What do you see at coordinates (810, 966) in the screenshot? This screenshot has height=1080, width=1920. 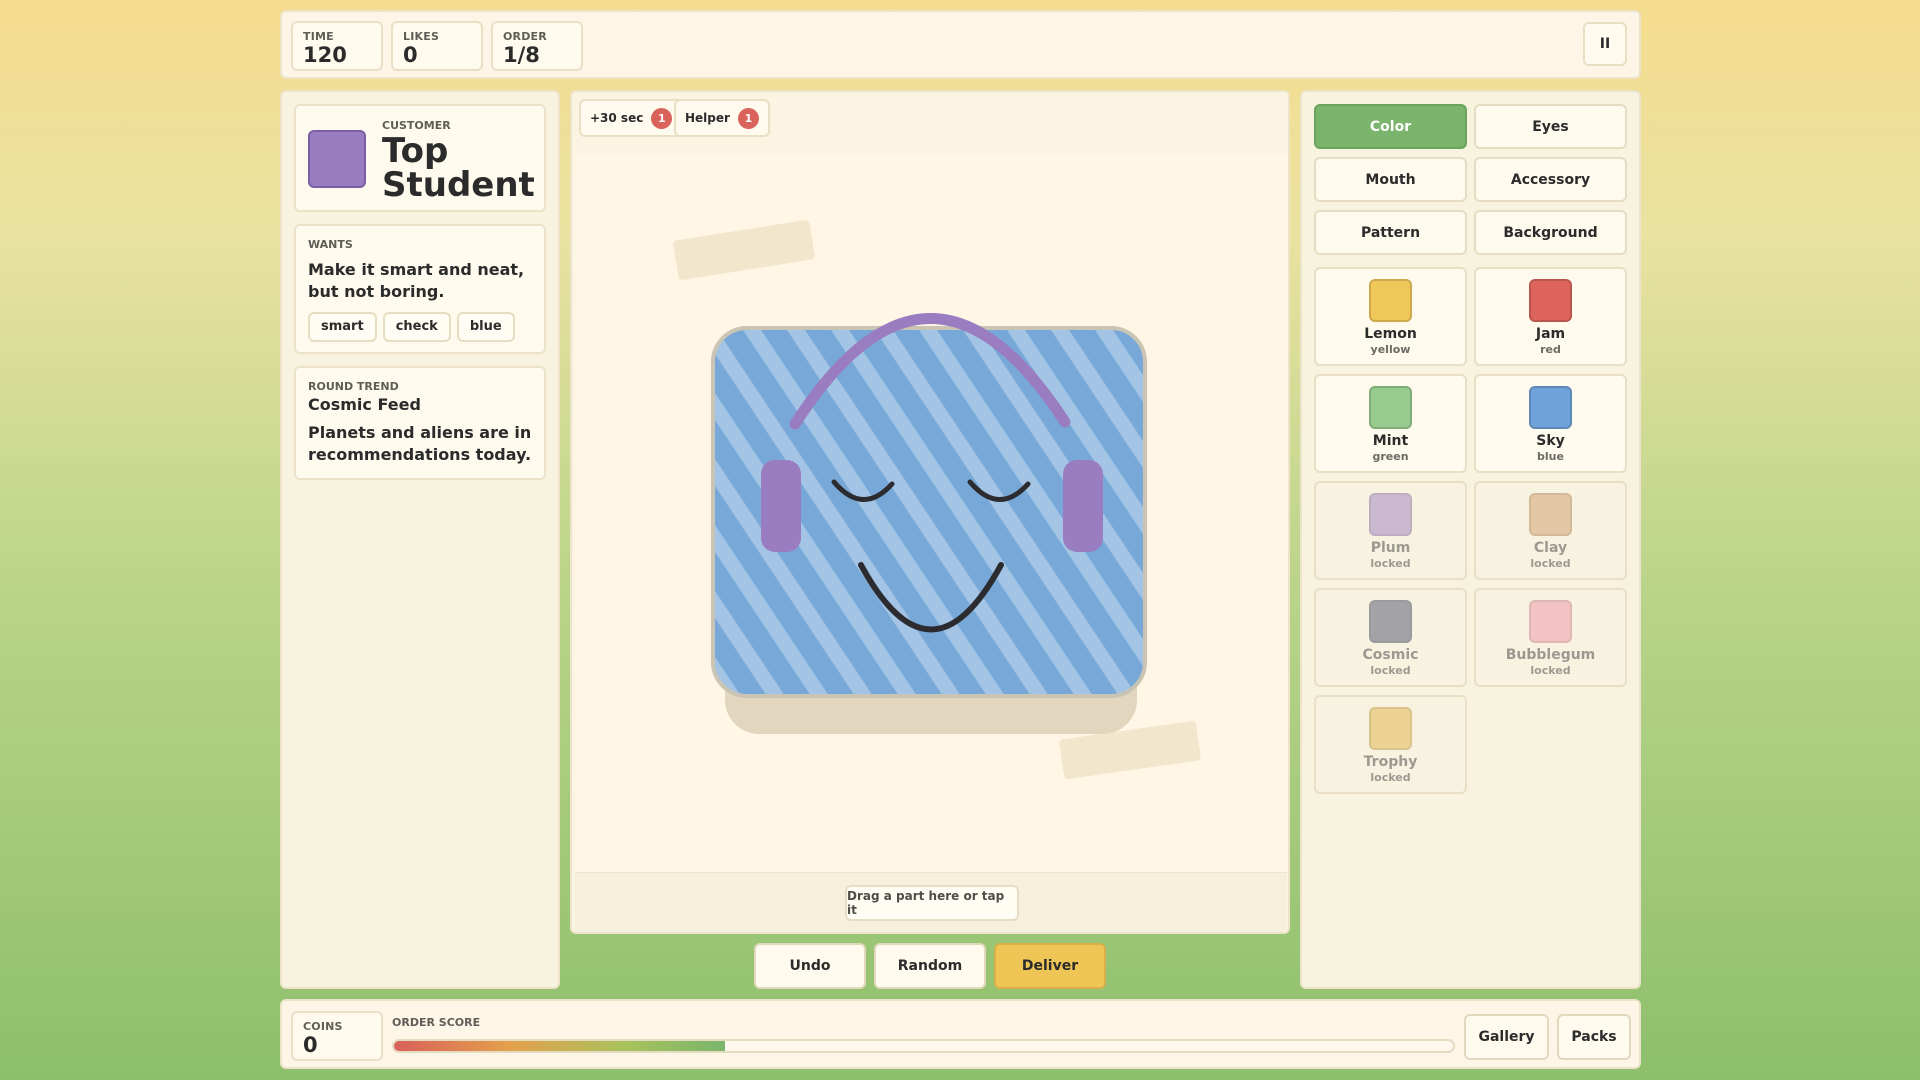 I see `undo-button: Undo` at bounding box center [810, 966].